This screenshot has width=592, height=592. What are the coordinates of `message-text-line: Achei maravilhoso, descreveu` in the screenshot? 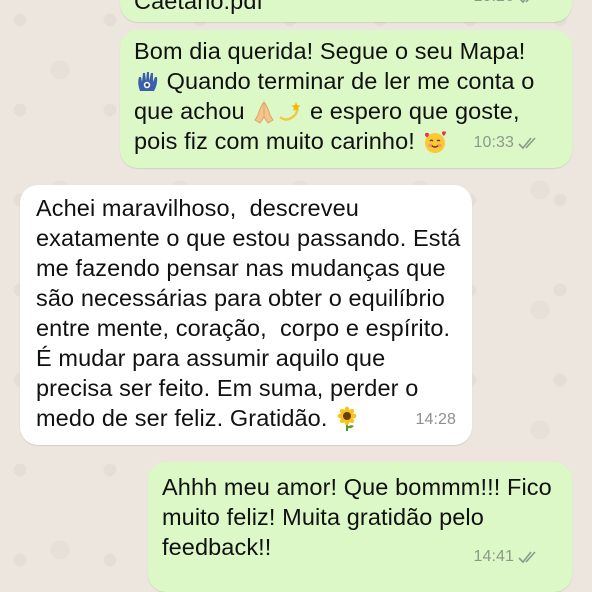 It's located at (197, 208).